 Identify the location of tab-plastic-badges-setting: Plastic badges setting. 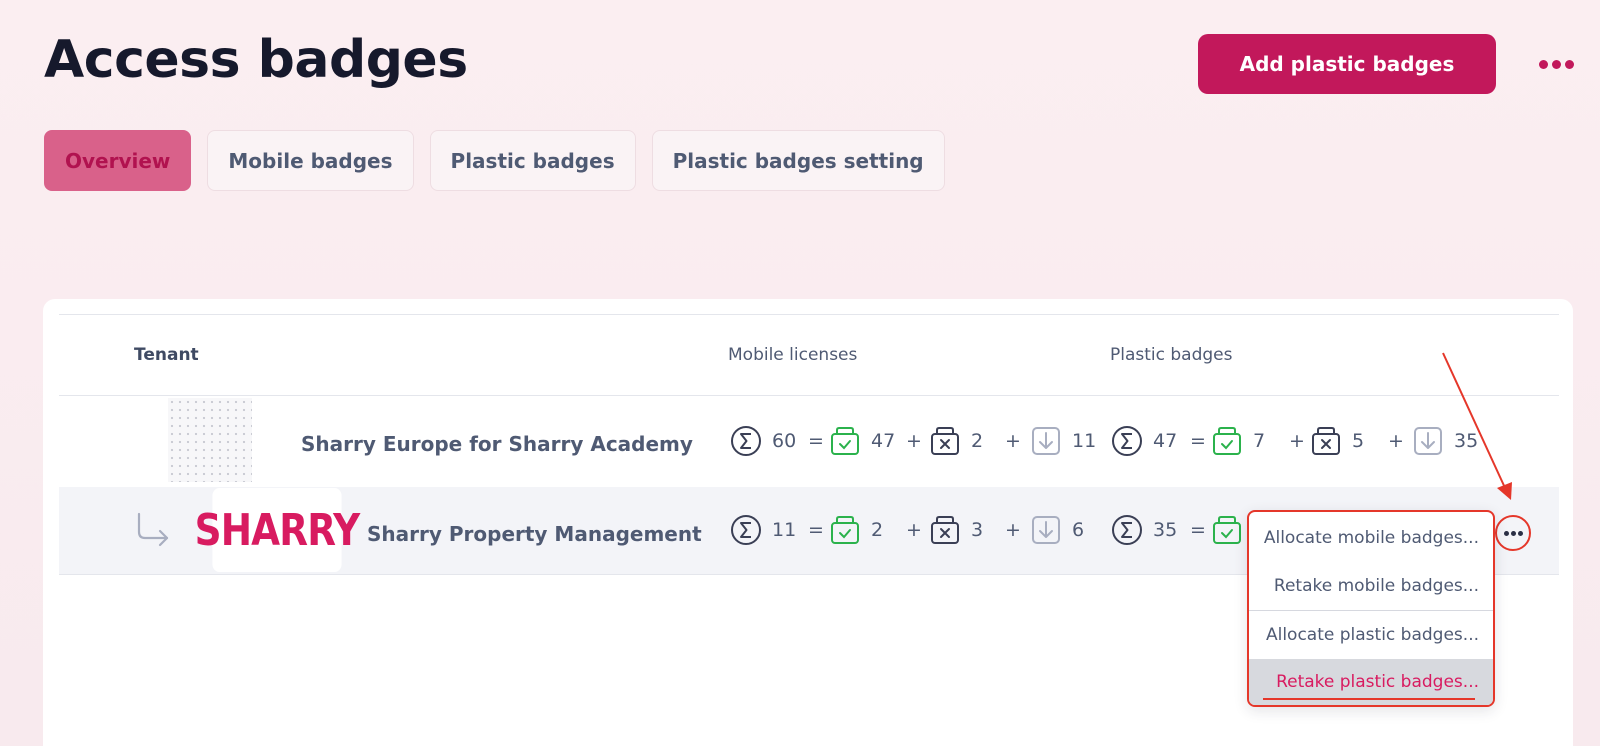
(798, 160).